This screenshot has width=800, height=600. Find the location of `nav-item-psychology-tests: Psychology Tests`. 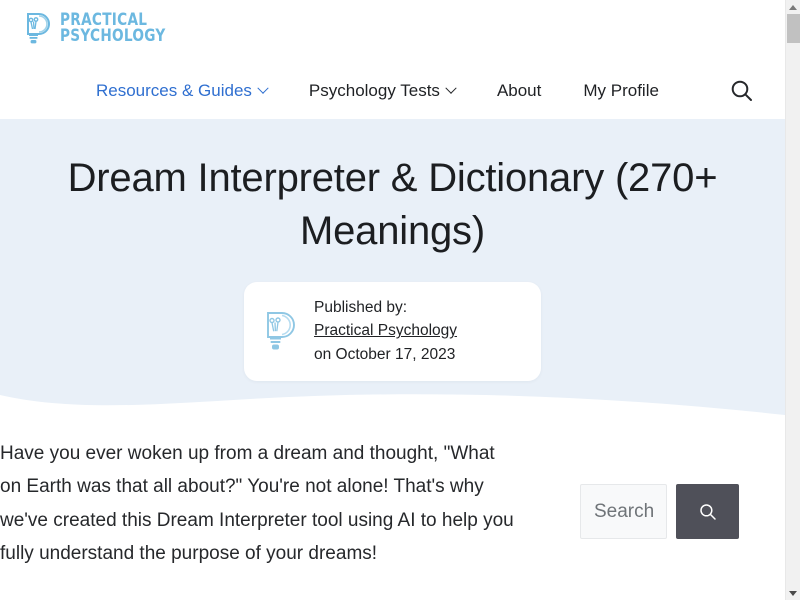

nav-item-psychology-tests: Psychology Tests is located at coordinates (382, 91).